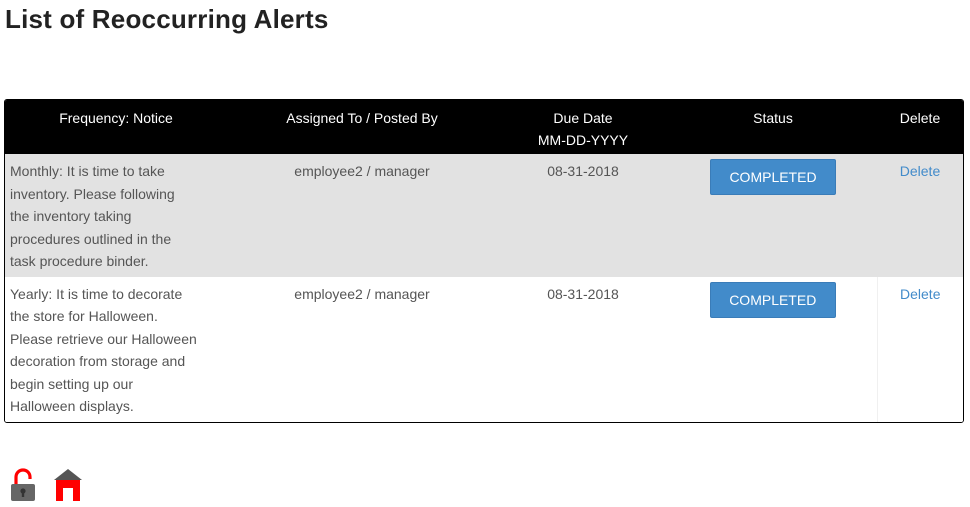 The image size is (970, 507). Describe the element at coordinates (583, 127) in the screenshot. I see `column-header-due-date: Due Date MM-DD-YYYY` at that location.